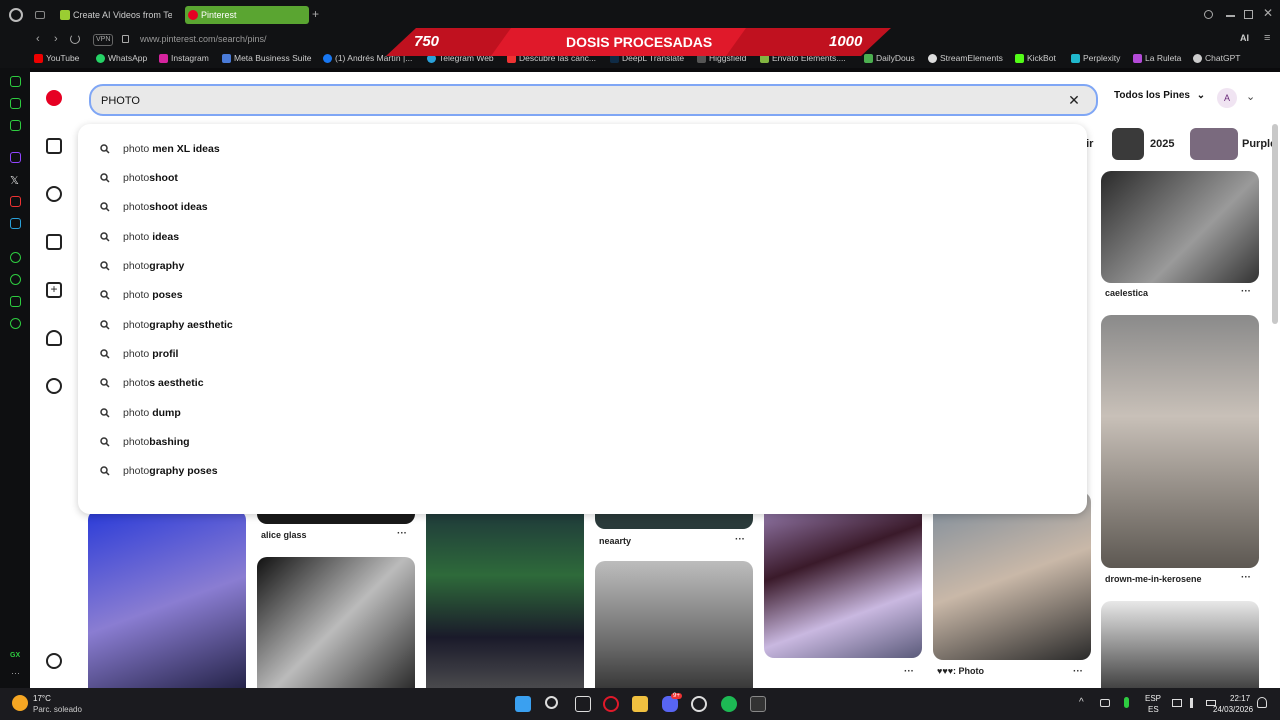  Describe the element at coordinates (1149, 144) in the screenshot. I see `chip-2025: 2025` at that location.